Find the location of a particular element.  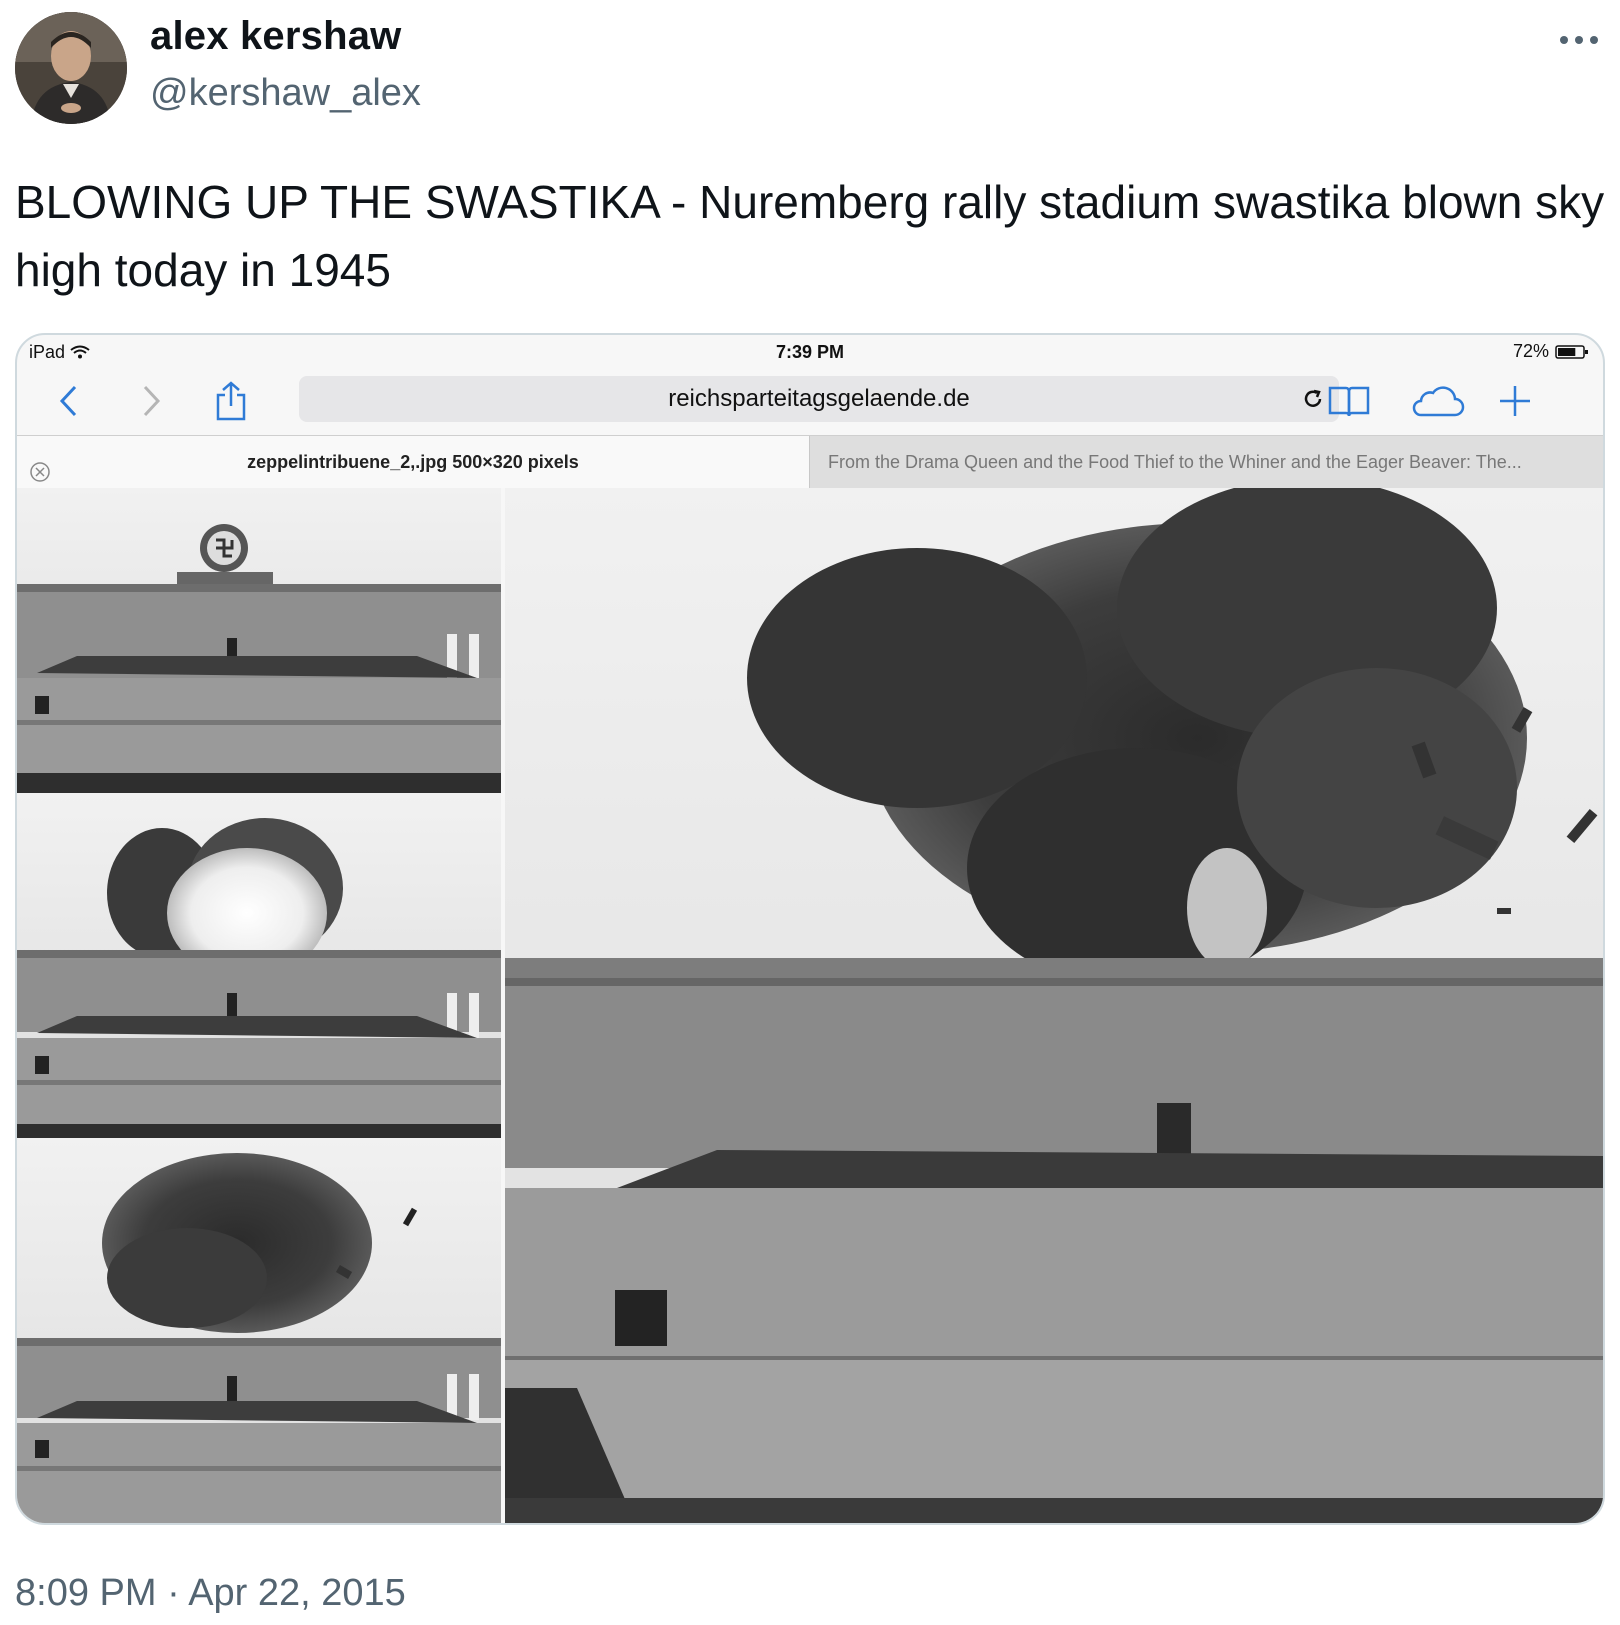

reload-icon is located at coordinates (1313, 399).